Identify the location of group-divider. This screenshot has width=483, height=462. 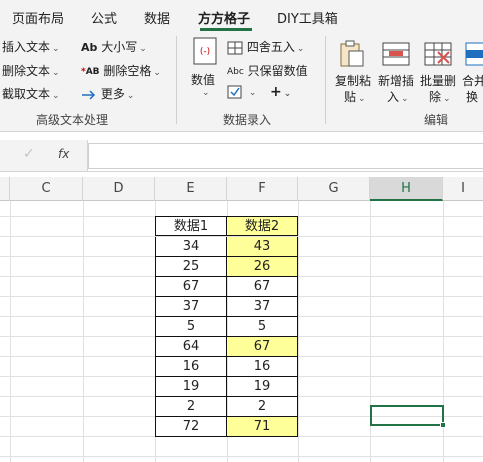
(176, 80).